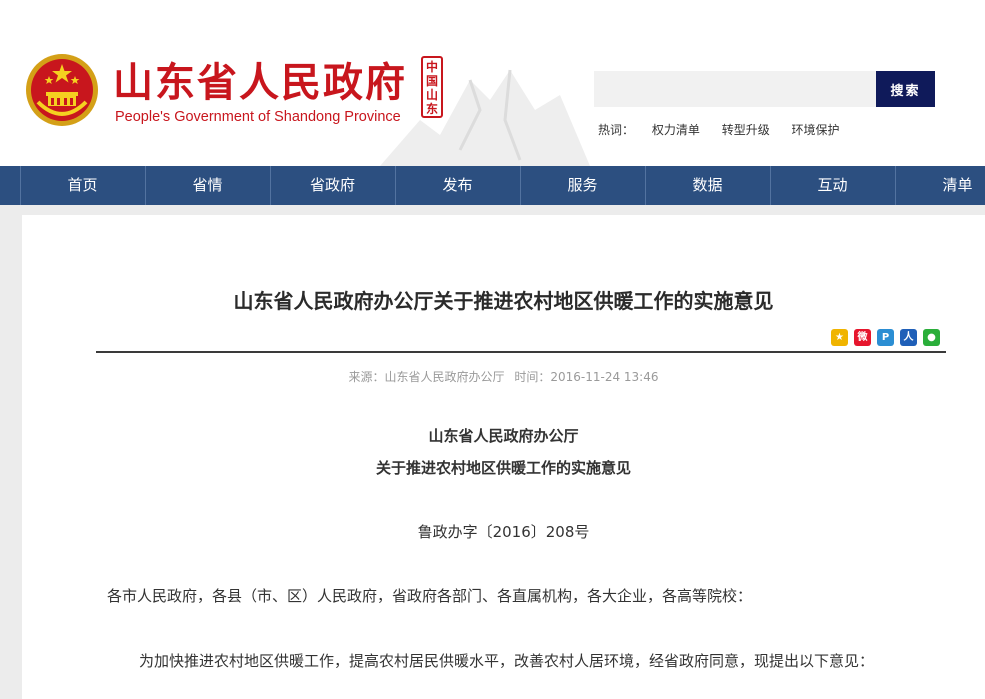 Image resolution: width=985 pixels, height=699 pixels. I want to click on nav-item-service: 服务, so click(582, 185).